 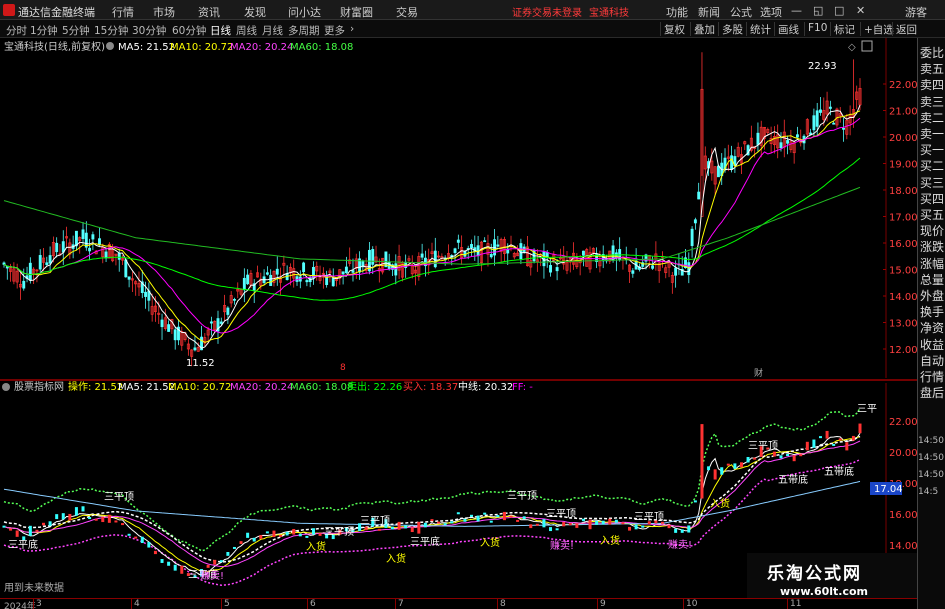 What do you see at coordinates (209, 12) in the screenshot?
I see `menu-news: 资讯` at bounding box center [209, 12].